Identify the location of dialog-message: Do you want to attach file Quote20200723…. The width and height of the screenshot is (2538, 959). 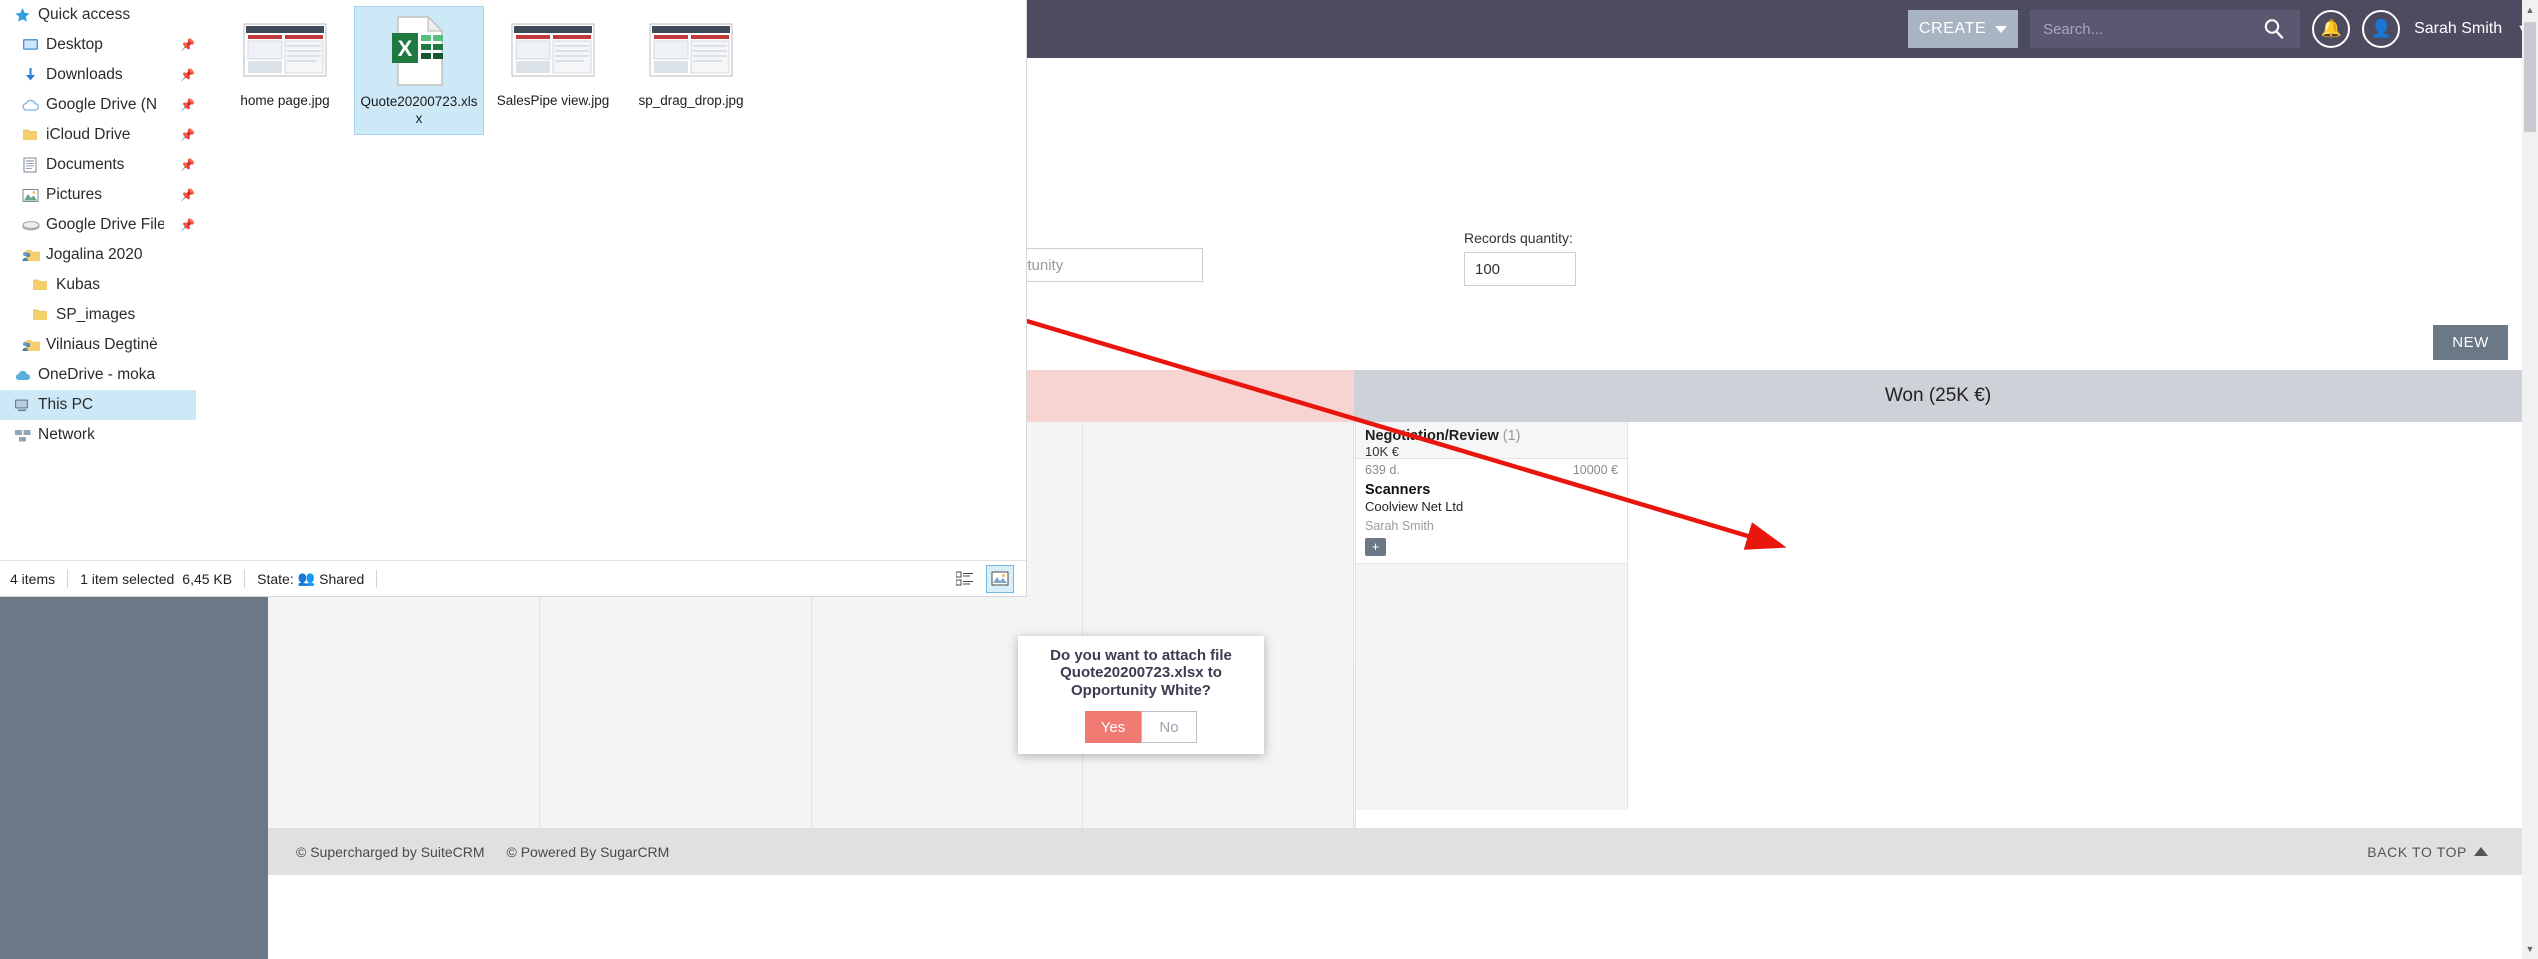
(1141, 672).